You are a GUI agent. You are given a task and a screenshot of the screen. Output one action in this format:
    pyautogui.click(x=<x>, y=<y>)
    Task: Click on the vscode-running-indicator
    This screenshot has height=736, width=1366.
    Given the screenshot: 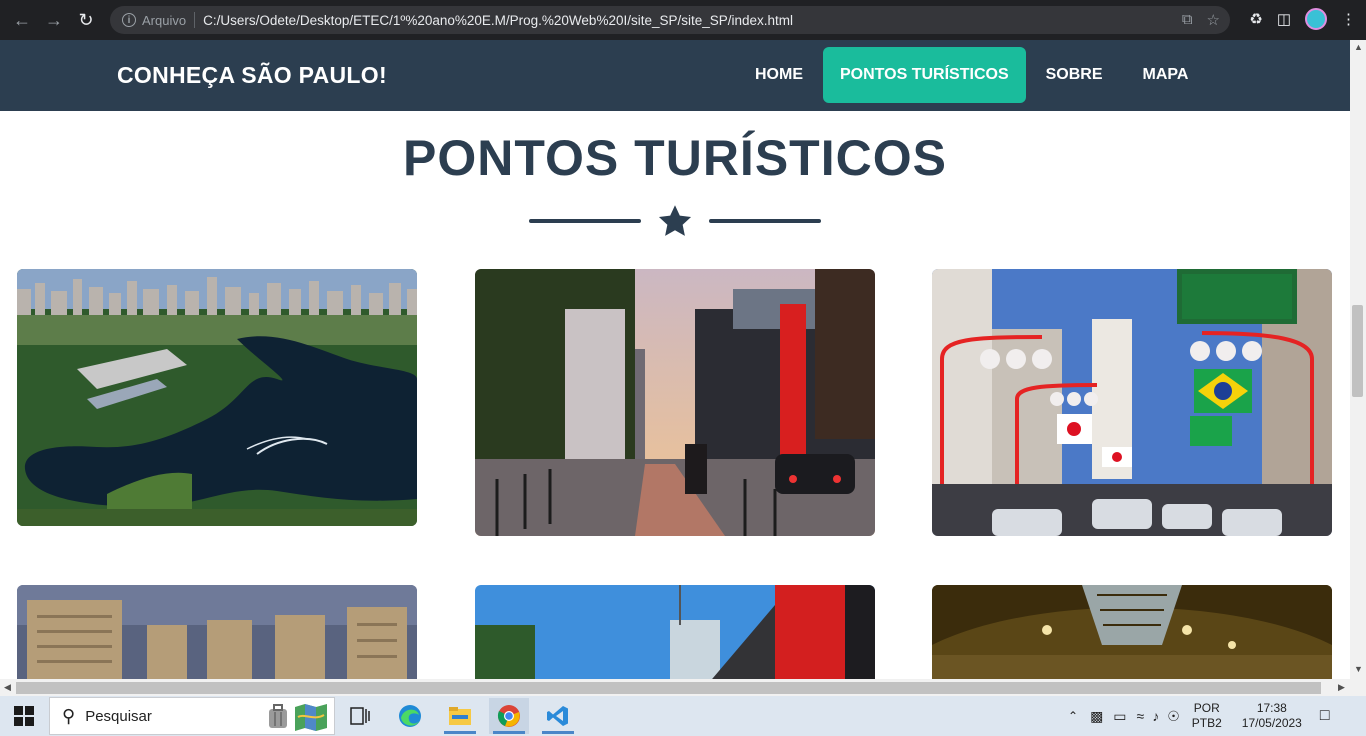 What is the action you would take?
    pyautogui.click(x=558, y=732)
    